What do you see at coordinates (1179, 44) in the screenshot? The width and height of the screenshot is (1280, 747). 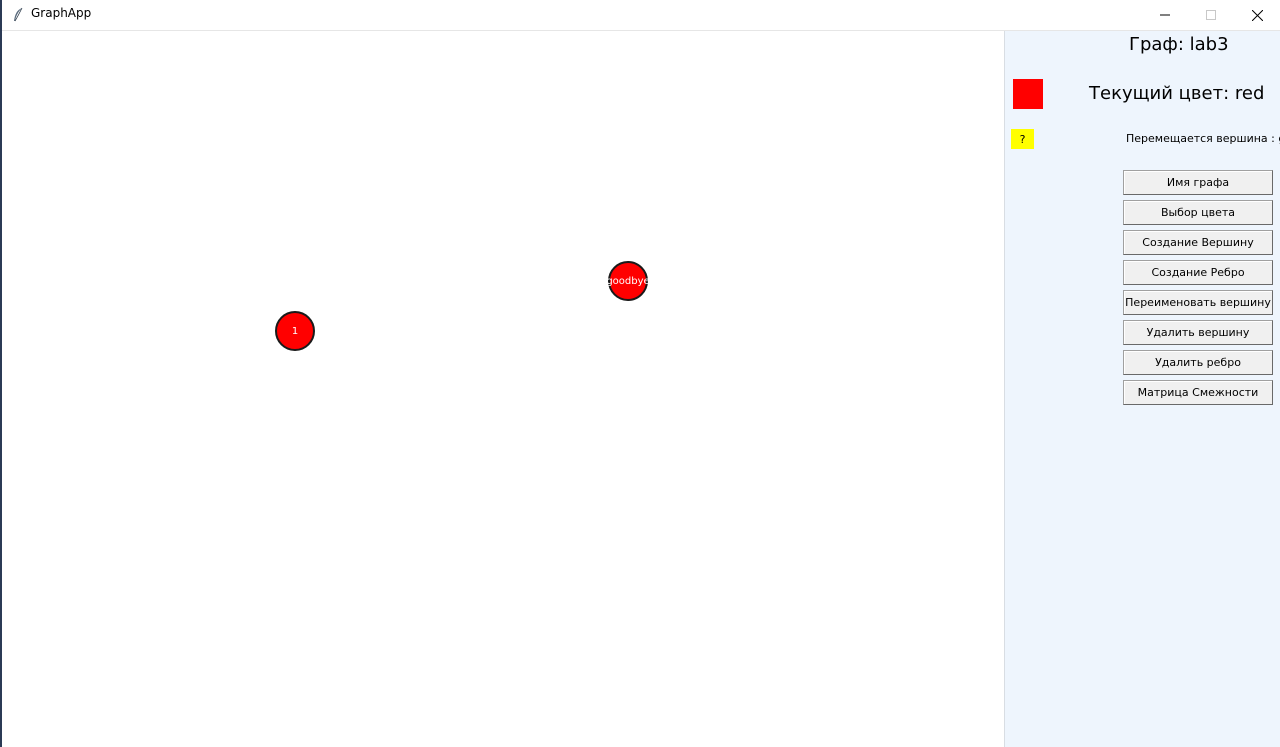 I see `graph-name-label: Граф: lab3` at bounding box center [1179, 44].